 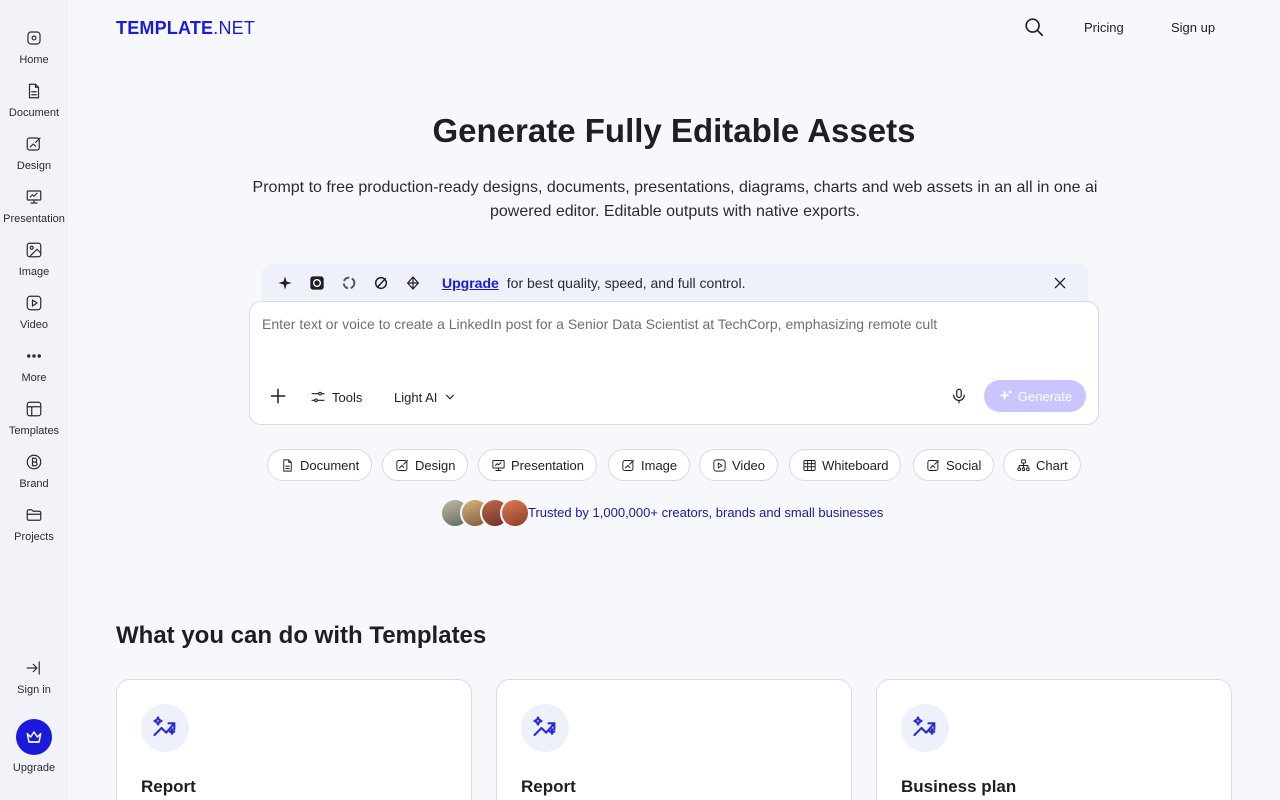 I want to click on chip-social: Social, so click(x=954, y=465).